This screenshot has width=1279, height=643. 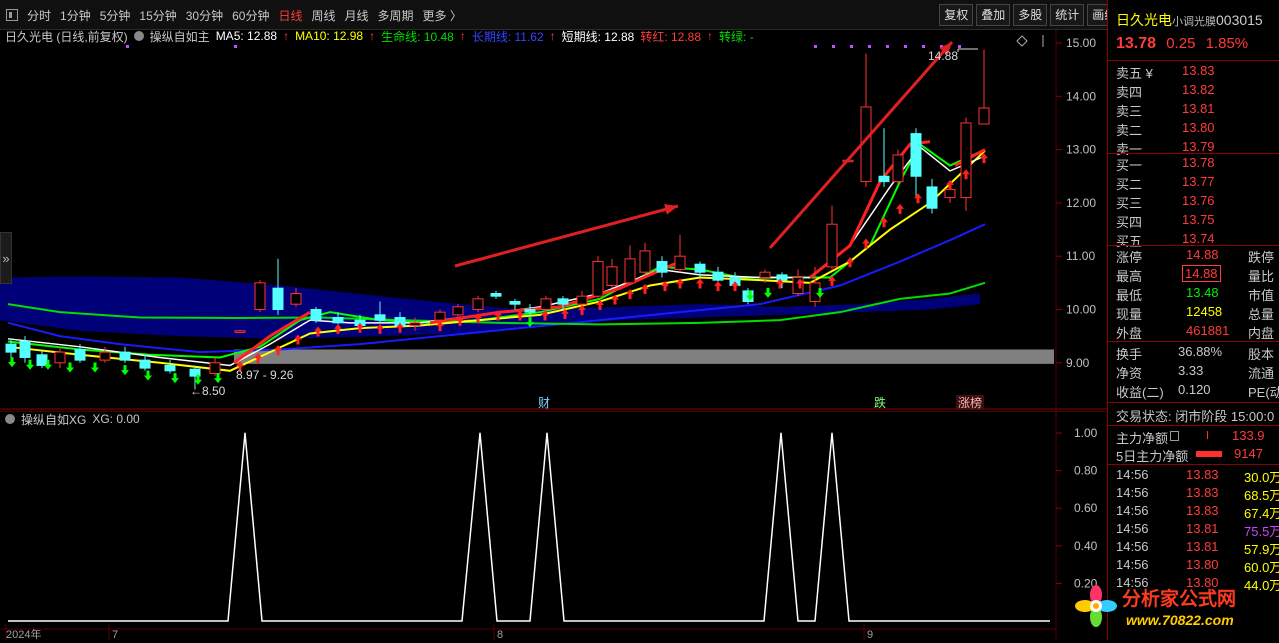 What do you see at coordinates (12, 15) in the screenshot?
I see `window-icon` at bounding box center [12, 15].